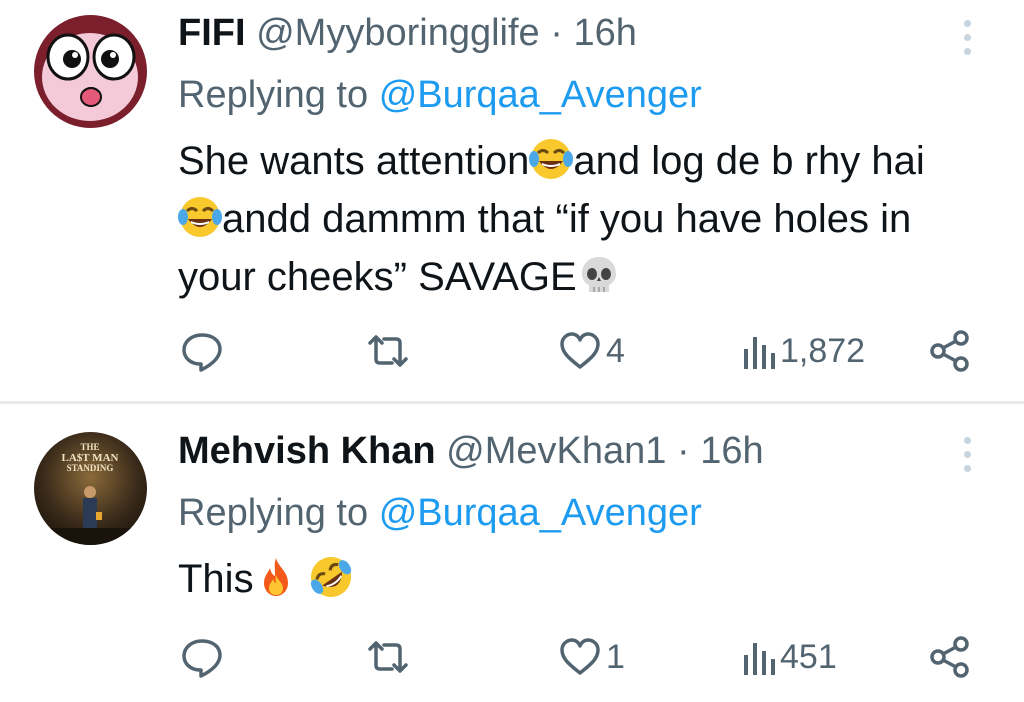  What do you see at coordinates (823, 350) in the screenshot?
I see `view-count: 1,872` at bounding box center [823, 350].